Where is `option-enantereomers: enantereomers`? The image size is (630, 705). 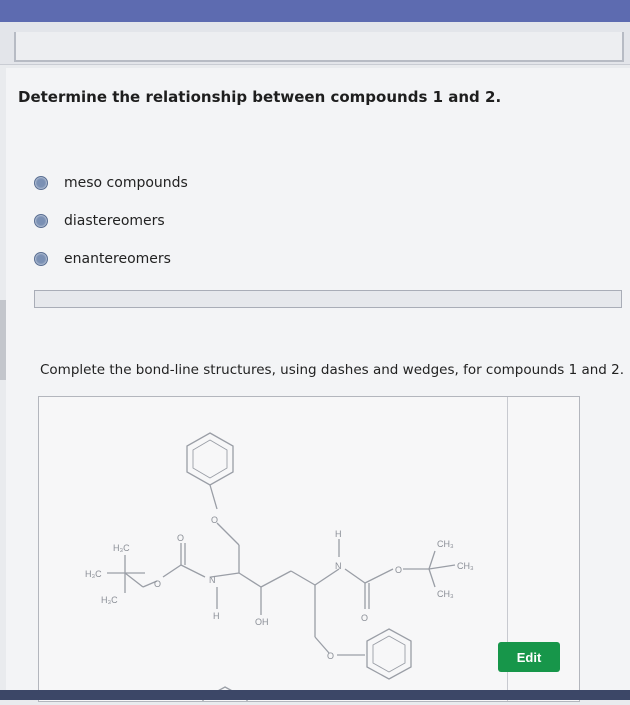
option-enantereomers: enantereomers is located at coordinates (111, 259).